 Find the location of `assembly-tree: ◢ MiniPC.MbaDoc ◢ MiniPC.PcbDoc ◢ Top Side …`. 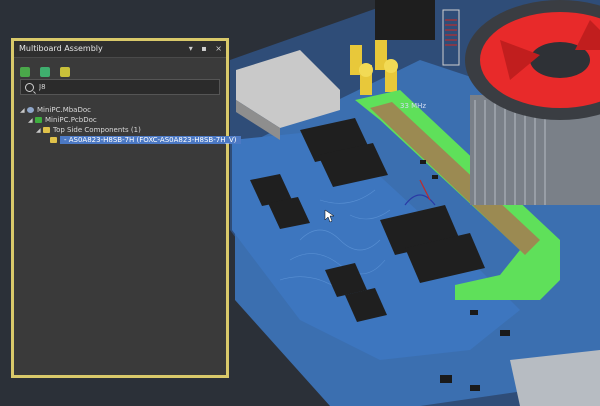

assembly-tree: ◢ MiniPC.MbaDoc ◢ MiniPC.PcbDoc ◢ Top Side … is located at coordinates (127, 125).